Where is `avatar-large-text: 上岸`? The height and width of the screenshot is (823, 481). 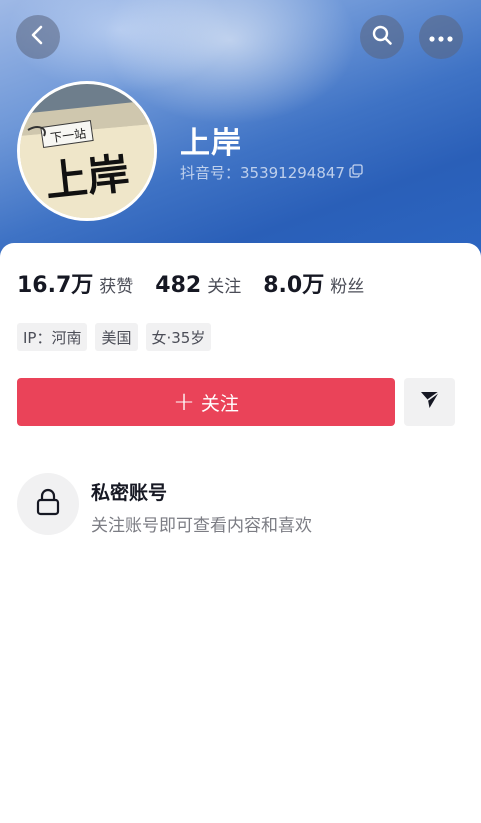
avatar-large-text: 上岸 is located at coordinates (87, 178).